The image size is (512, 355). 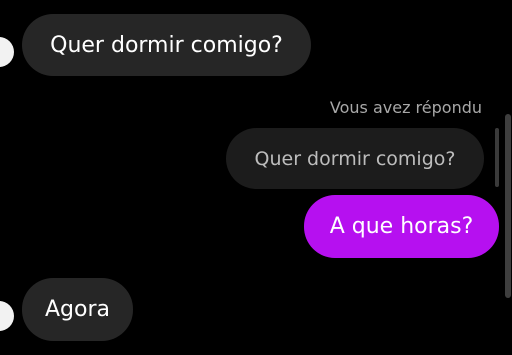 I want to click on reply-context-label: Vous avez répondu, so click(x=405, y=107).